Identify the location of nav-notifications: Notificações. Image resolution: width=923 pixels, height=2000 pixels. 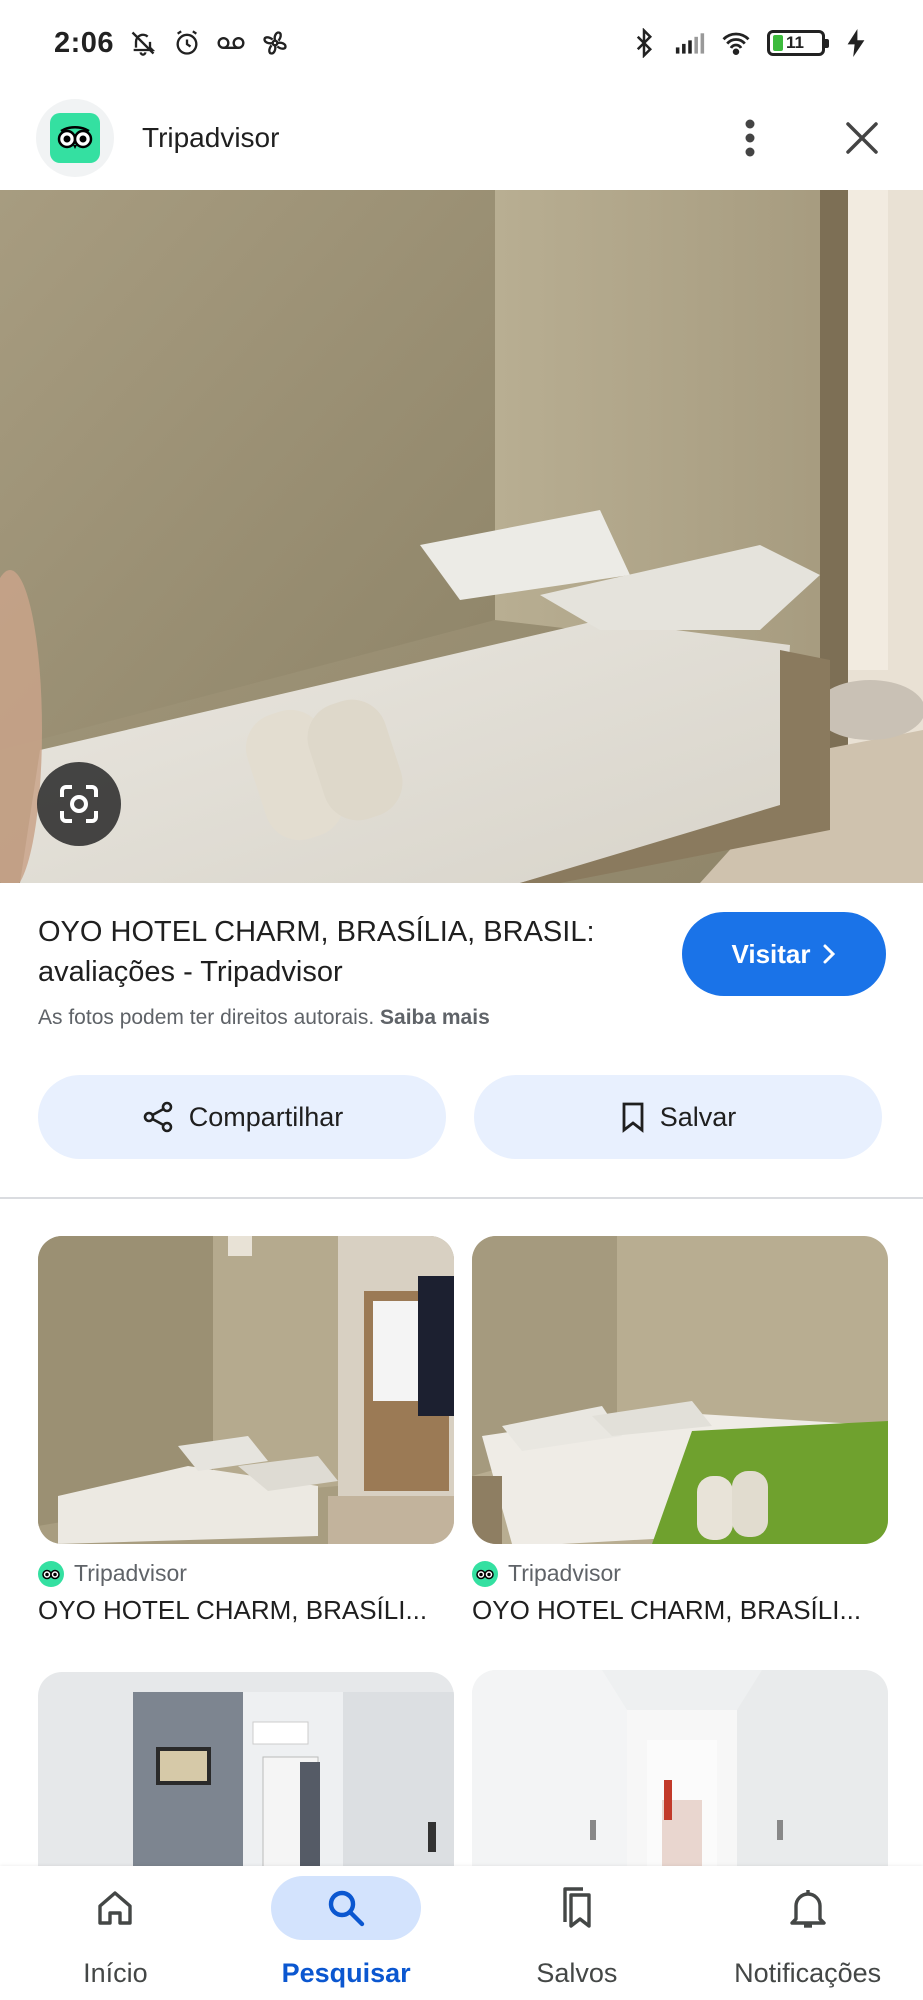
(807, 1933).